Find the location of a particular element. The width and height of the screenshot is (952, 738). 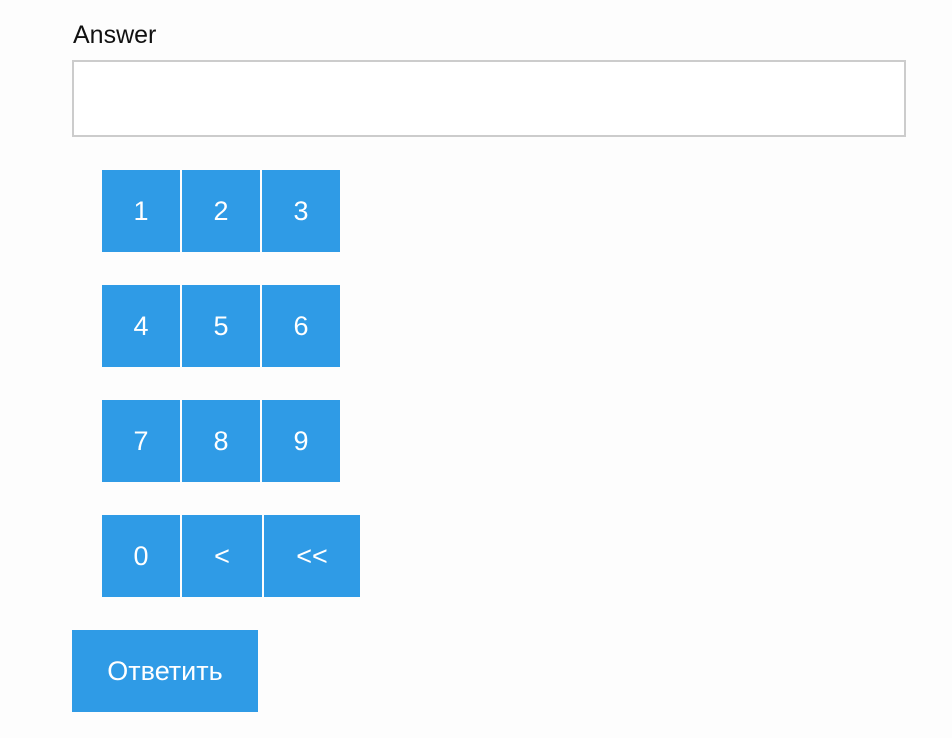

key-6-button: 6 is located at coordinates (301, 326).